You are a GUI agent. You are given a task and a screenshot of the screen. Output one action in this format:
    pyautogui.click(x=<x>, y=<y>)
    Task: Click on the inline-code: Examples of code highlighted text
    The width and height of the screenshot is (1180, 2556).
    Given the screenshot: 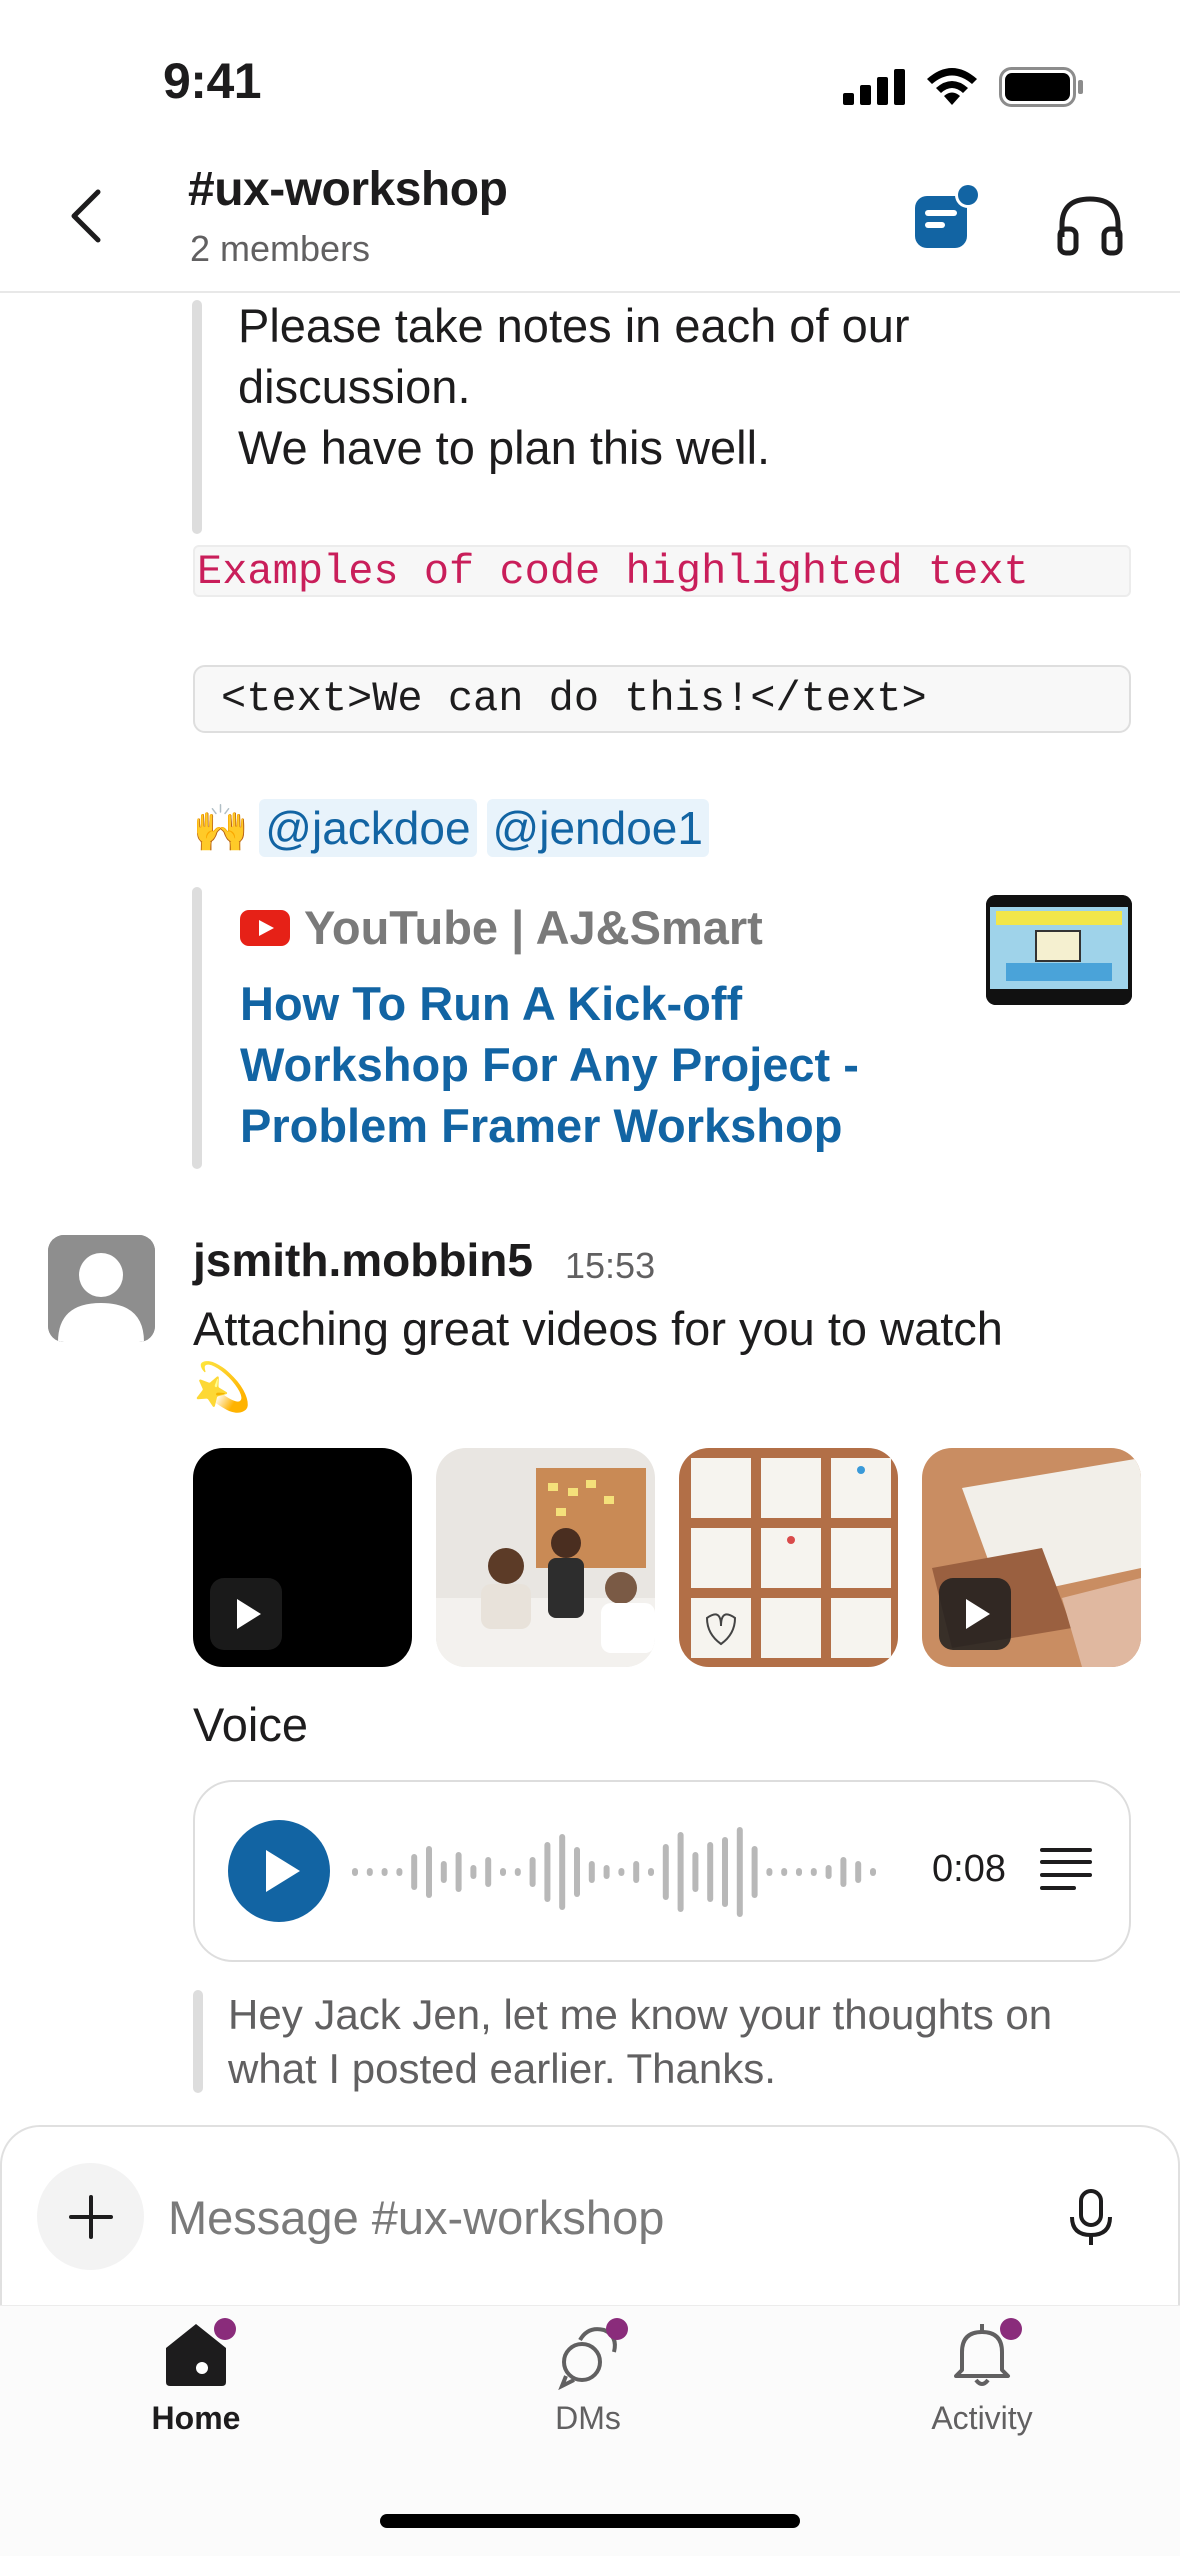 What is the action you would take?
    pyautogui.click(x=662, y=571)
    